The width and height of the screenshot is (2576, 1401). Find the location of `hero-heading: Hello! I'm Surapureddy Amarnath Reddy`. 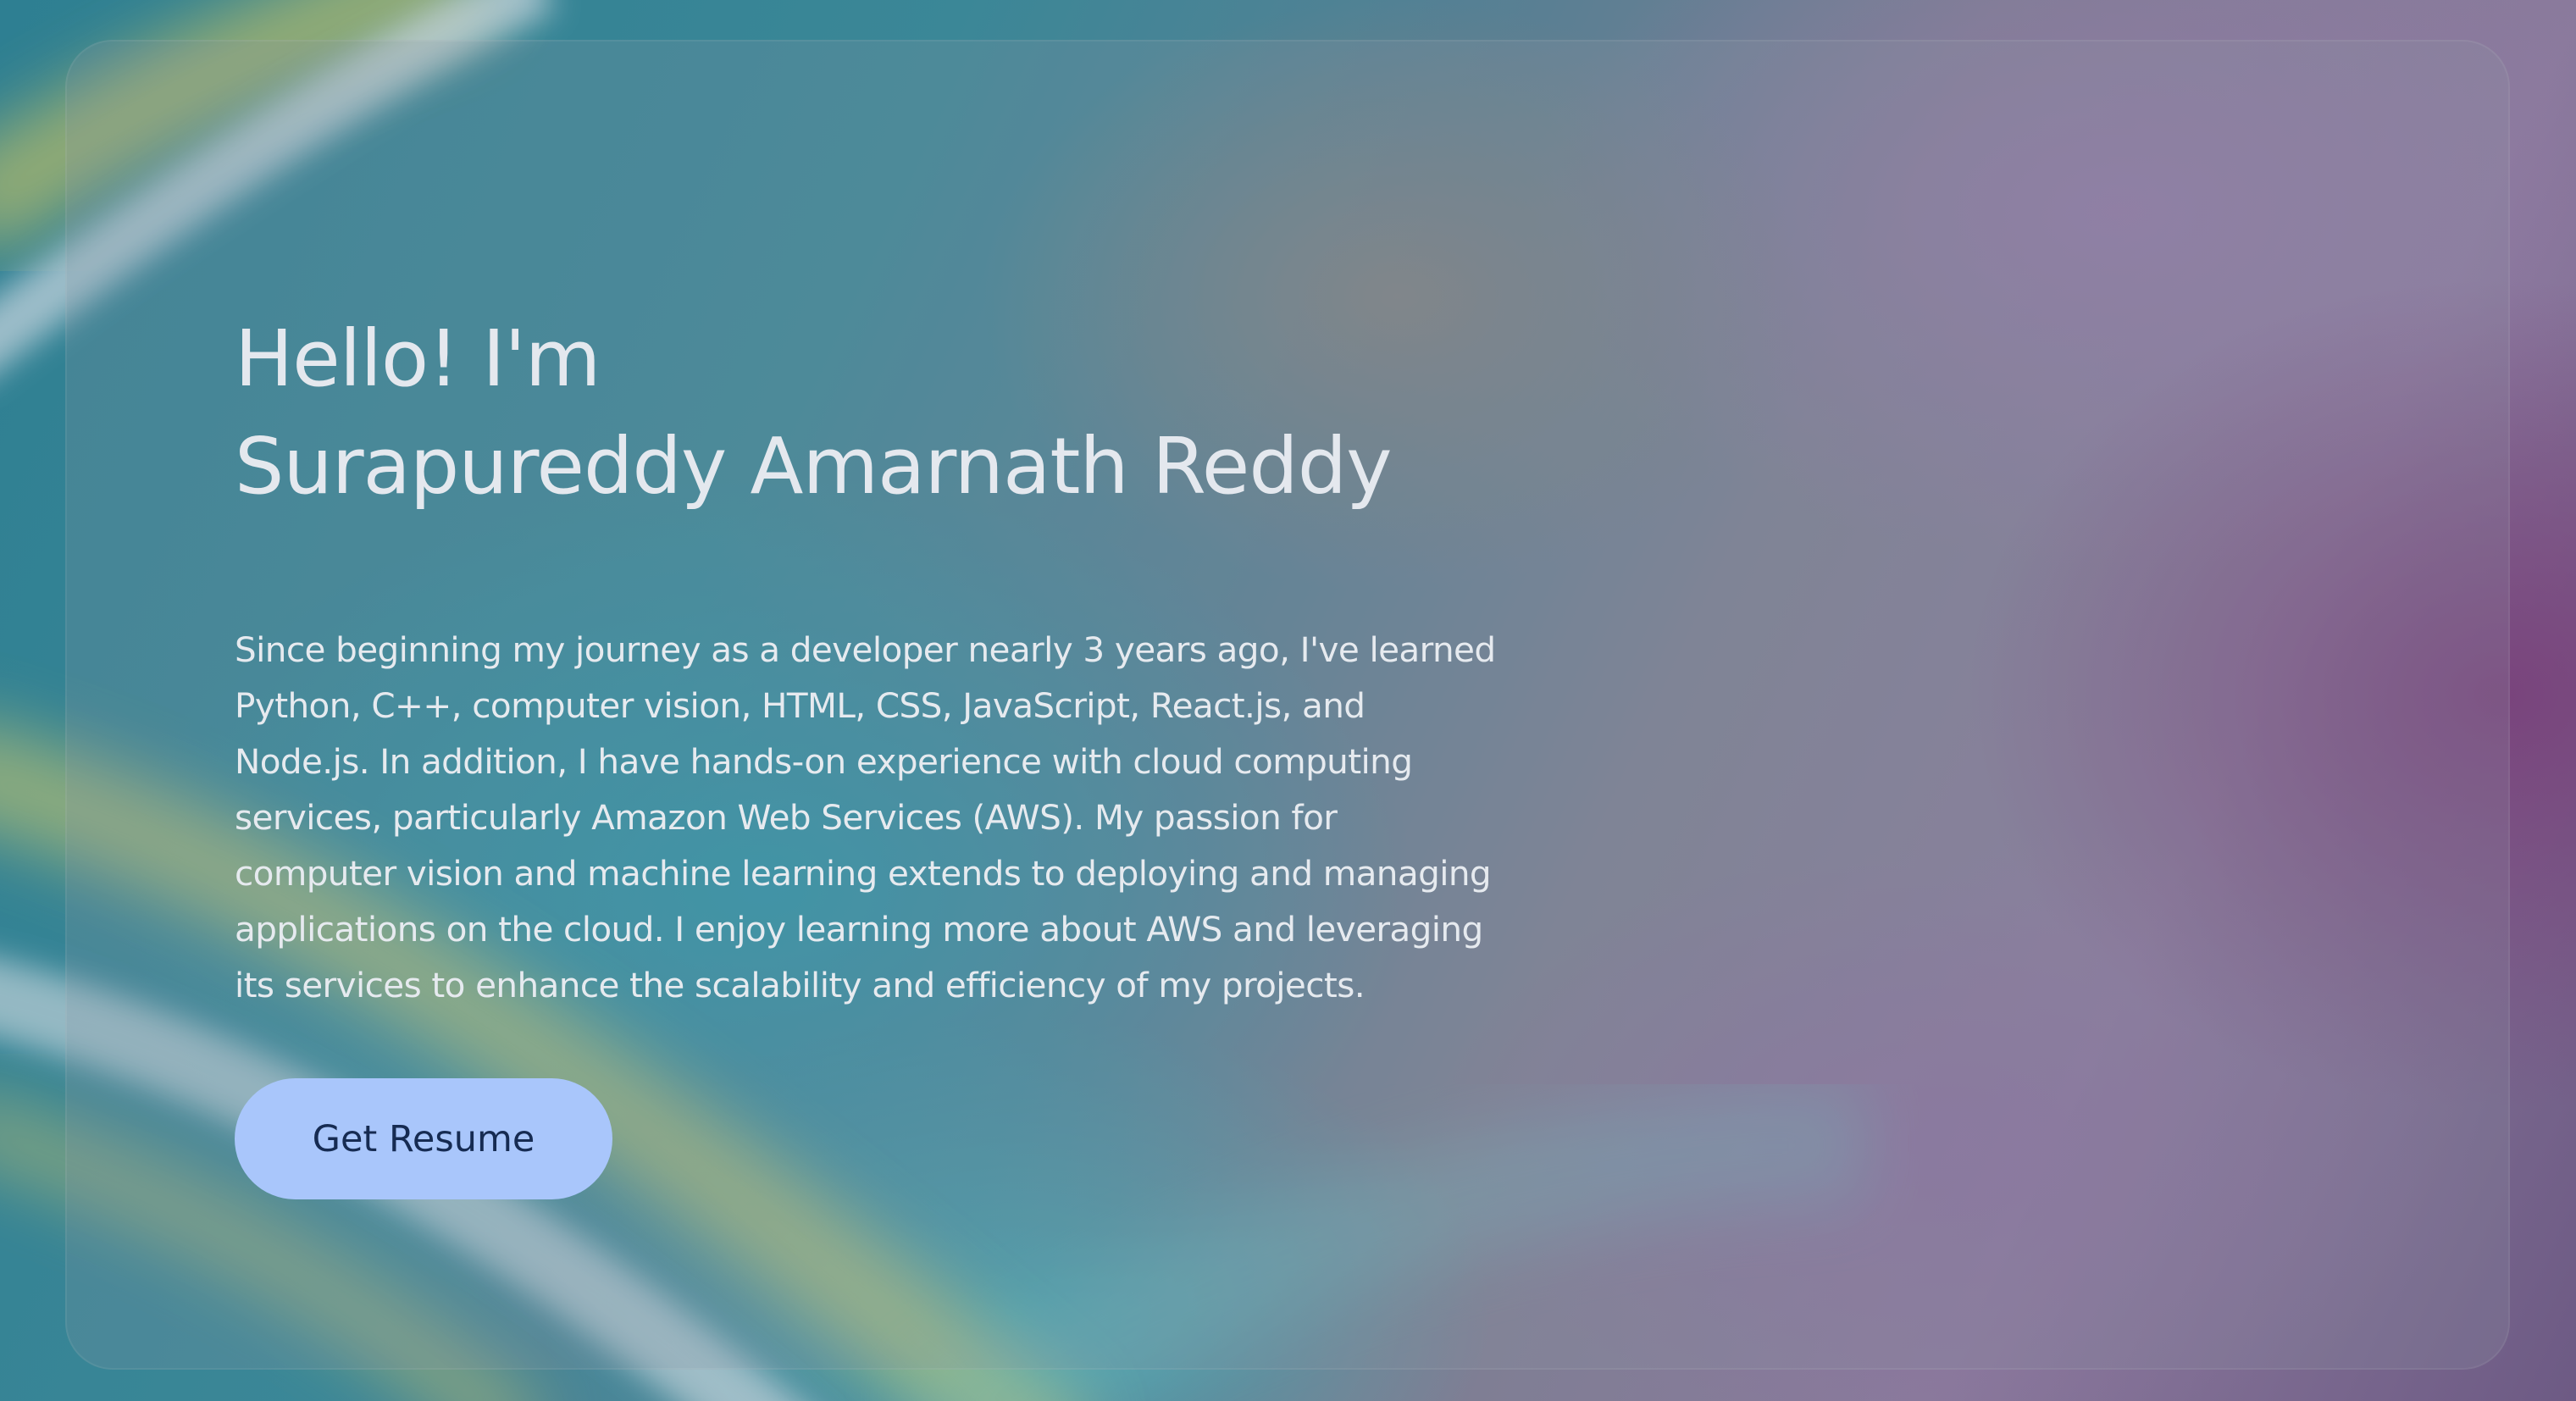

hero-heading: Hello! I'm Surapureddy Amarnath Reddy is located at coordinates (870, 412).